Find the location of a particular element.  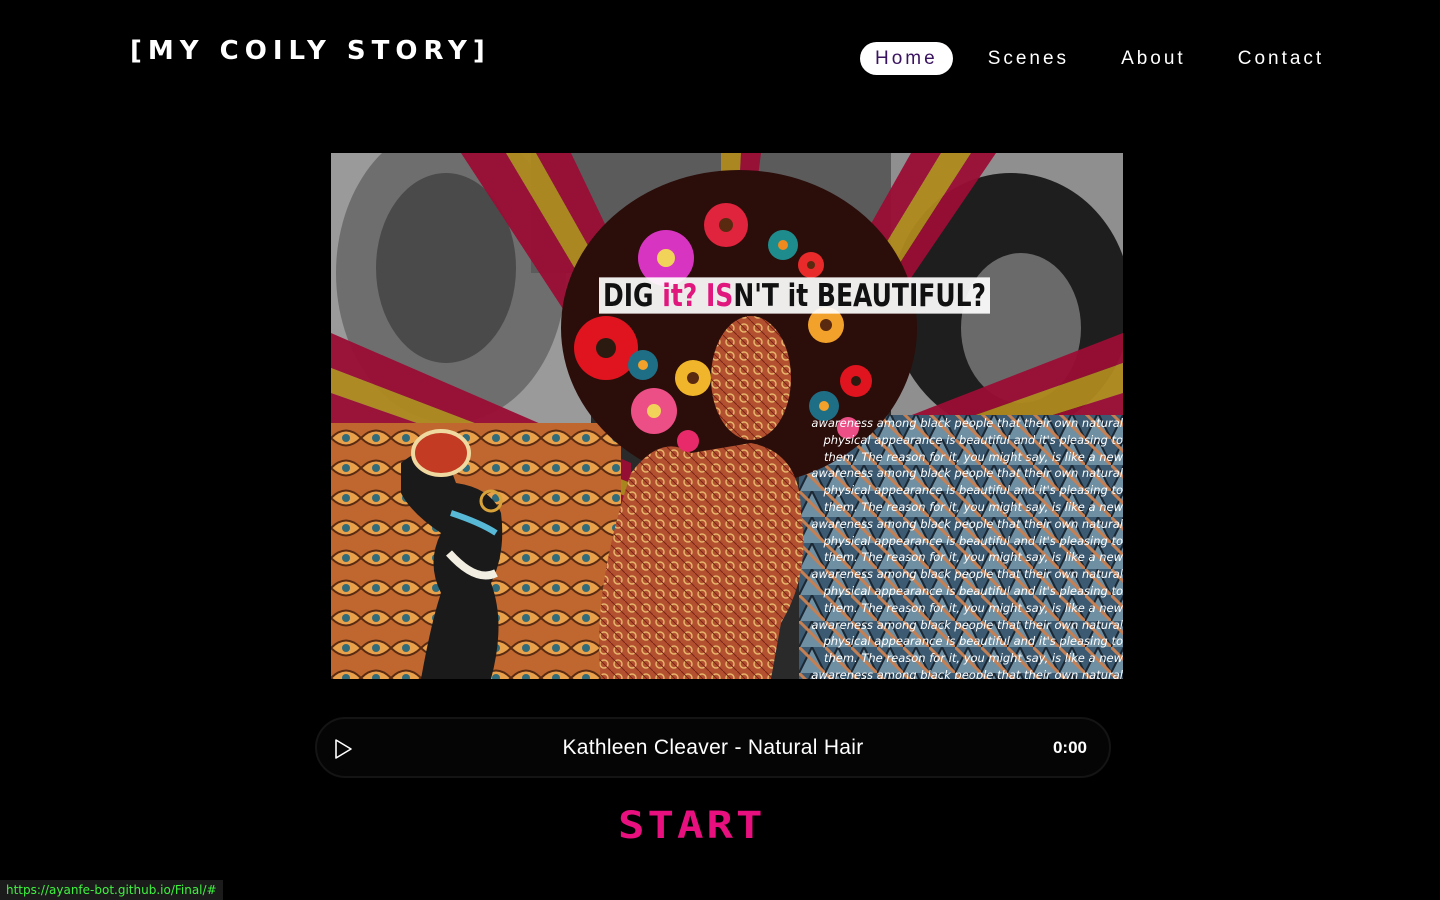

main-nav: Home Scenes About Contact is located at coordinates (1099, 58).